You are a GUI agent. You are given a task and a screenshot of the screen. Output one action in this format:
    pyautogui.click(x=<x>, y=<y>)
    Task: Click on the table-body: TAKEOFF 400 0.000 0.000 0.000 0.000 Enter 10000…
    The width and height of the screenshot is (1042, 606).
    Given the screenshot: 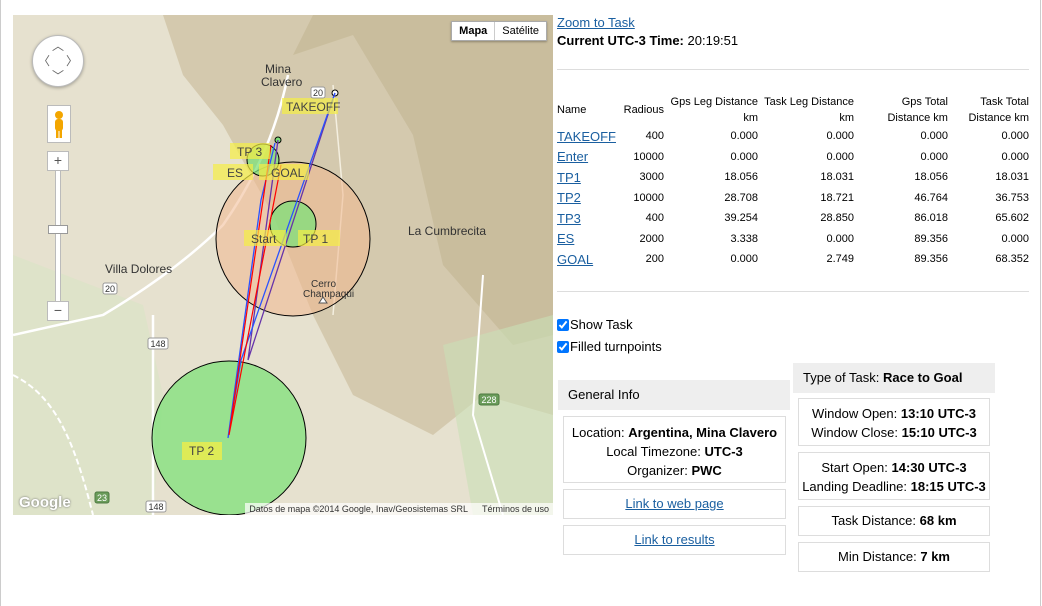 What is the action you would take?
    pyautogui.click(x=793, y=198)
    